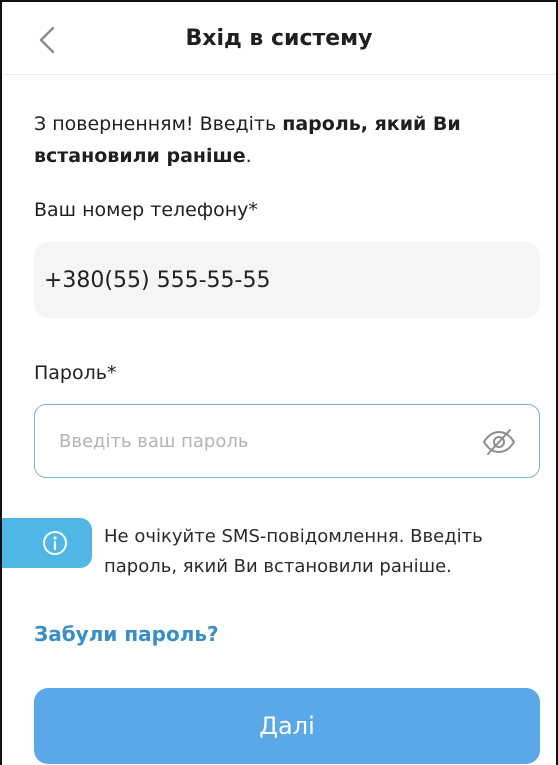 The width and height of the screenshot is (558, 765). Describe the element at coordinates (146, 210) in the screenshot. I see `phone-label: Ваш номер телефону*` at that location.